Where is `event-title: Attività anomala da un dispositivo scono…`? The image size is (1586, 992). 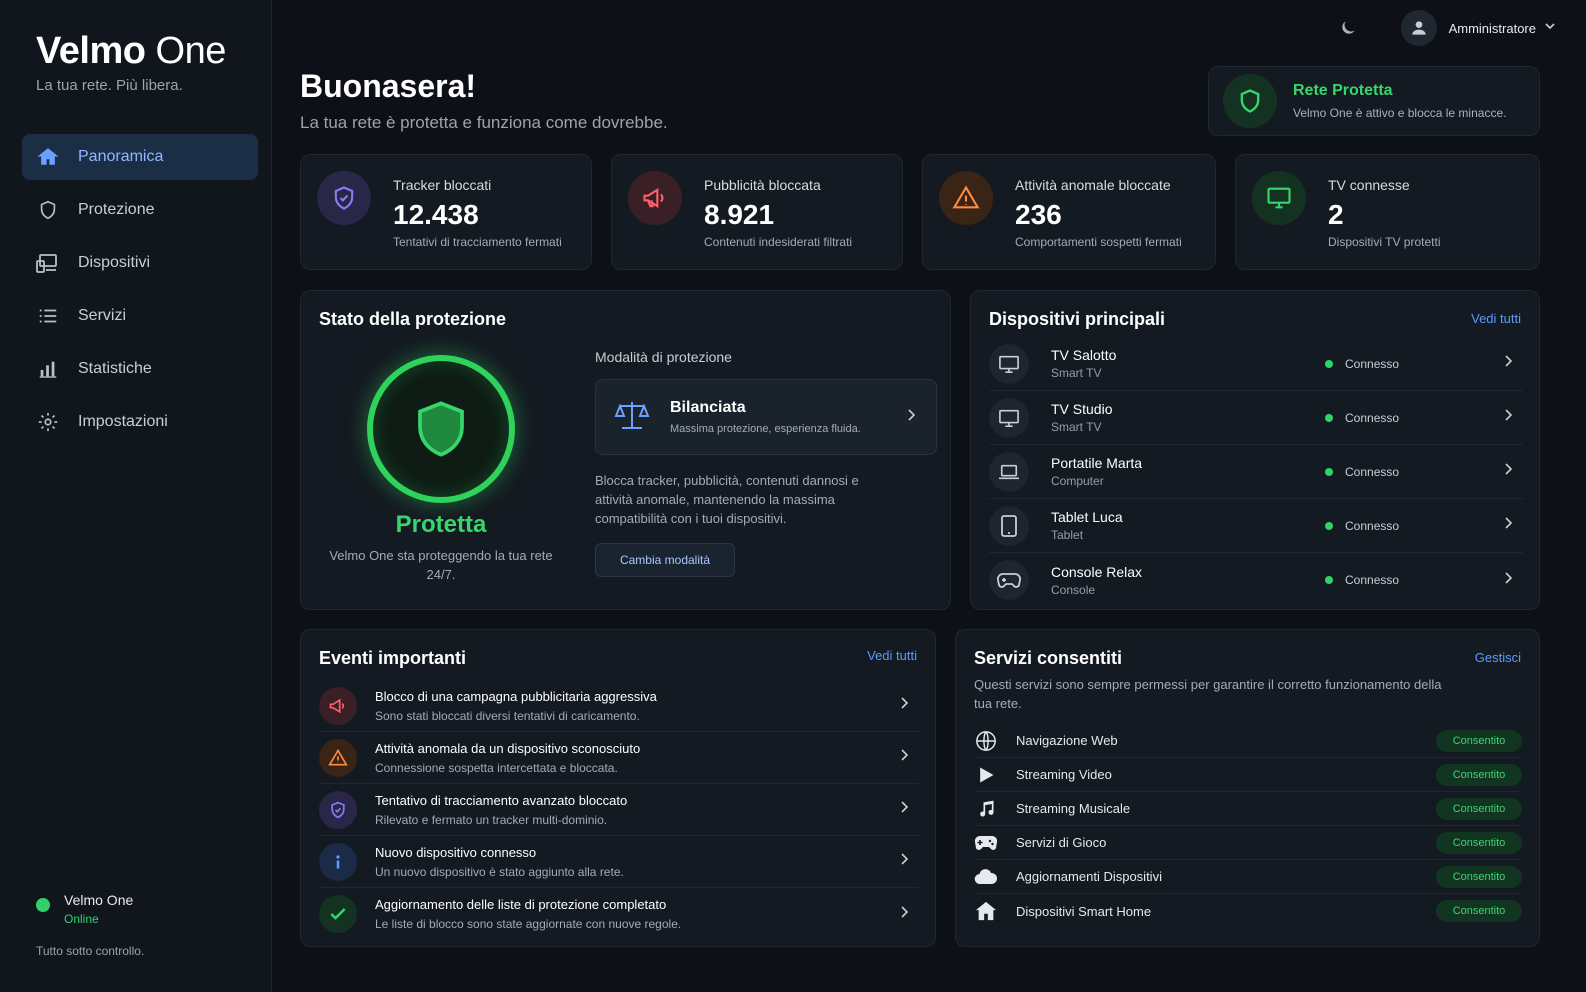 event-title: Attività anomala da un dispositivo scono… is located at coordinates (508, 748).